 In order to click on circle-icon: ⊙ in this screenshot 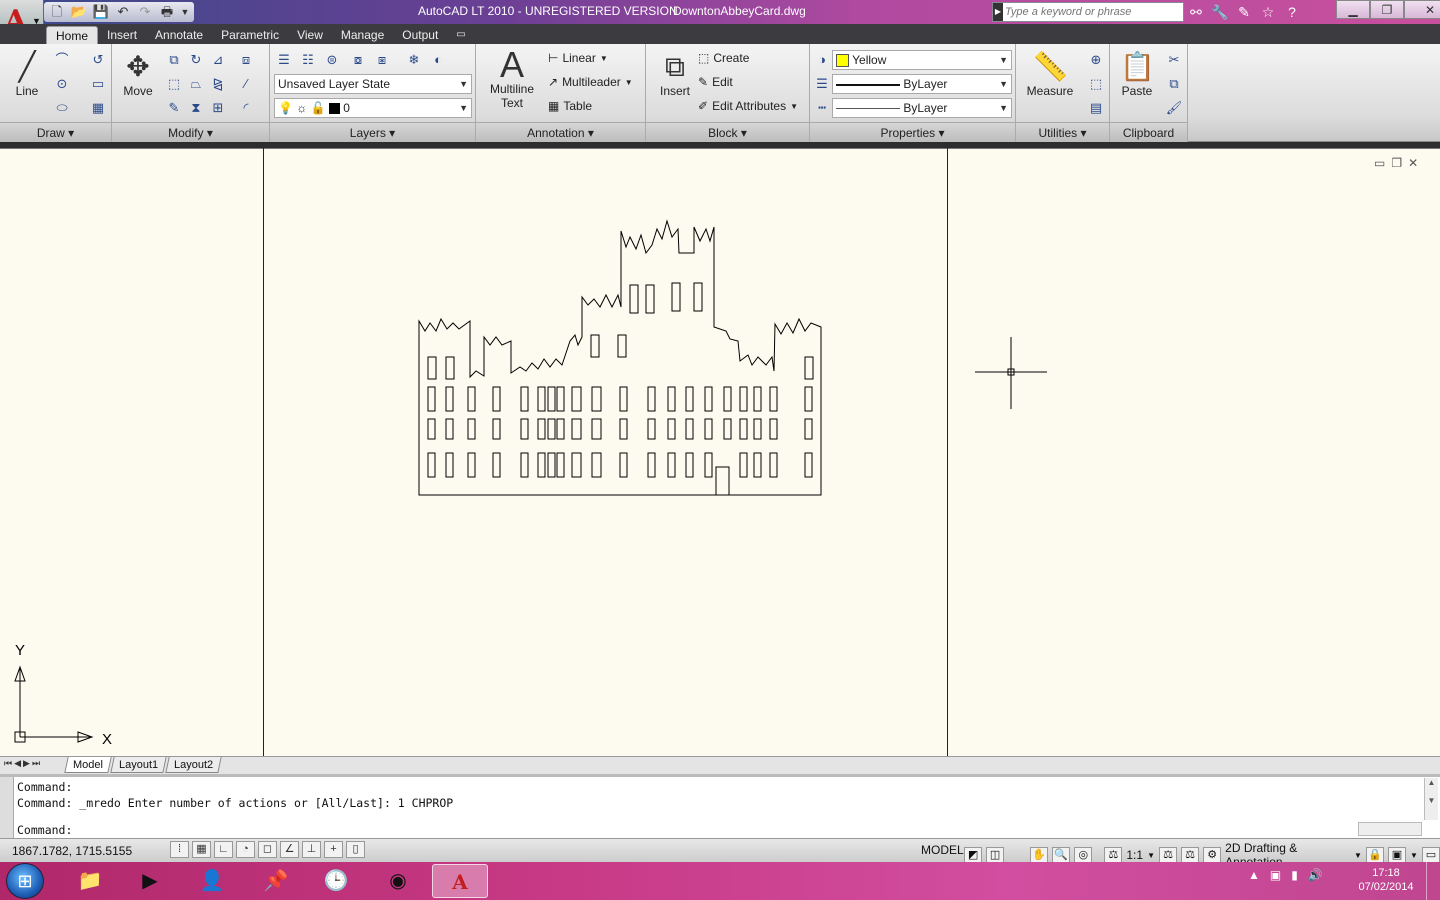, I will do `click(62, 84)`.